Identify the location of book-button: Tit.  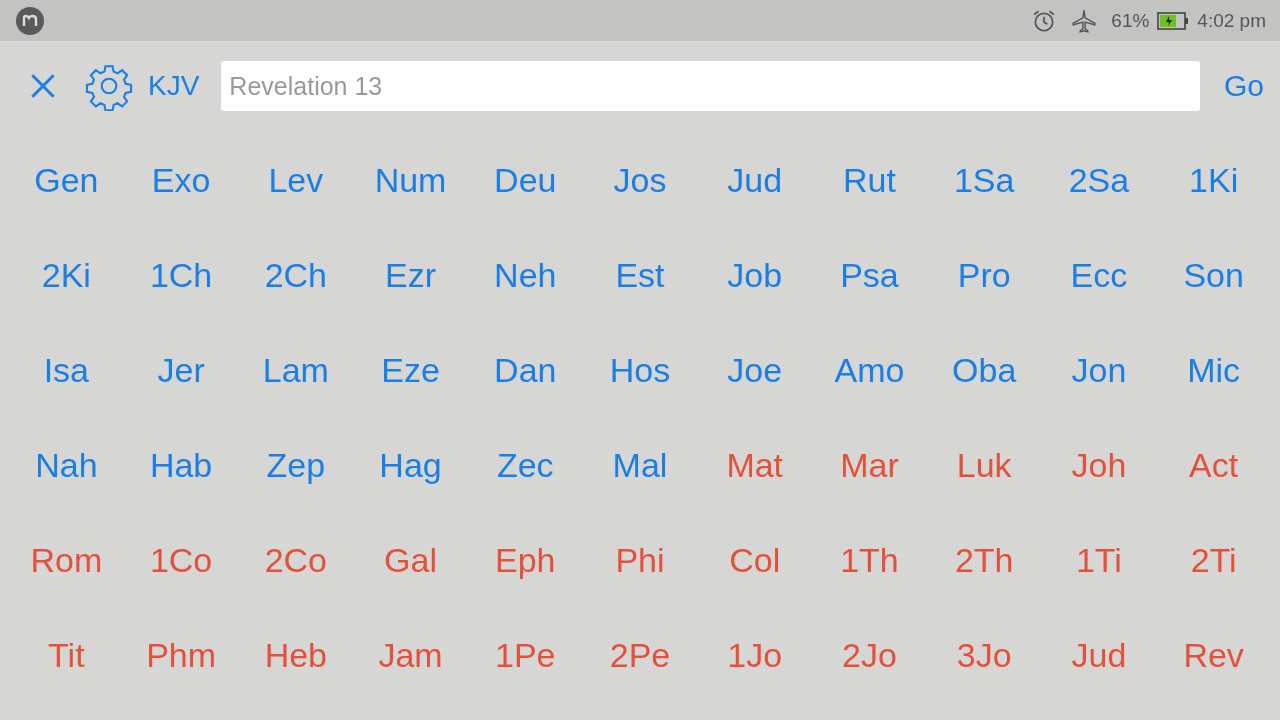
(66, 655).